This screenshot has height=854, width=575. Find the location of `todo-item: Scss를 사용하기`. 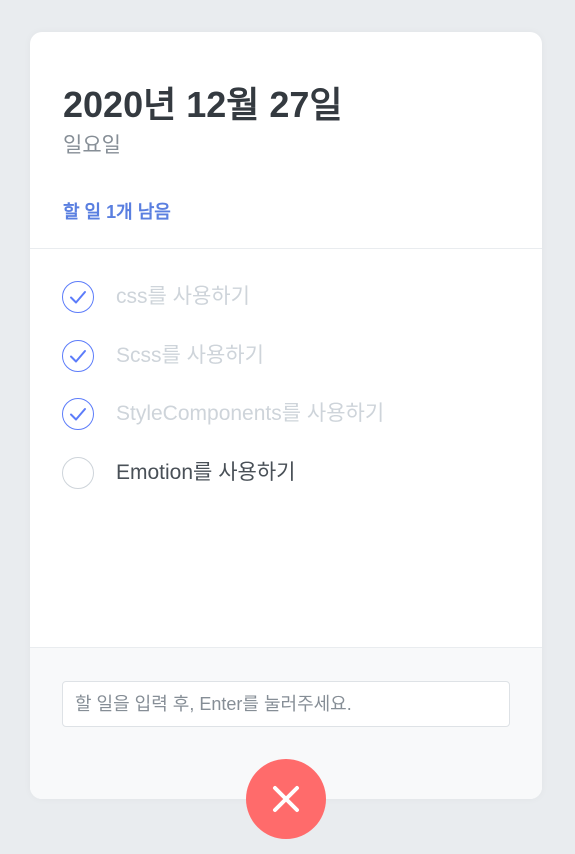

todo-item: Scss를 사용하기 is located at coordinates (163, 356).